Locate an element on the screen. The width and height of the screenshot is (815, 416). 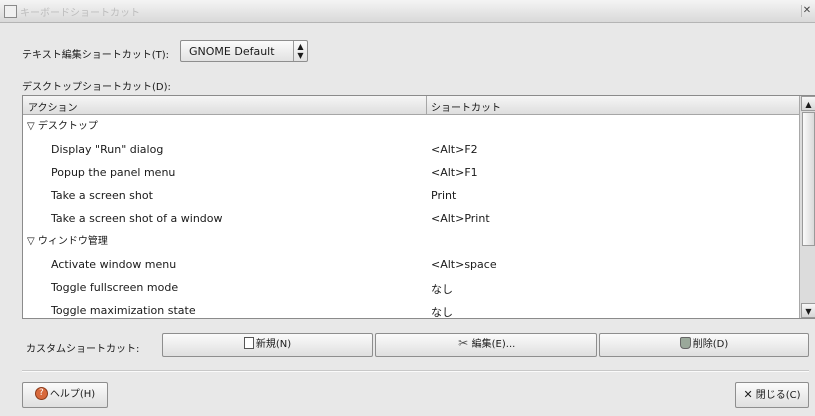
close-button: ✕ 閉じる(C) is located at coordinates (772, 395).